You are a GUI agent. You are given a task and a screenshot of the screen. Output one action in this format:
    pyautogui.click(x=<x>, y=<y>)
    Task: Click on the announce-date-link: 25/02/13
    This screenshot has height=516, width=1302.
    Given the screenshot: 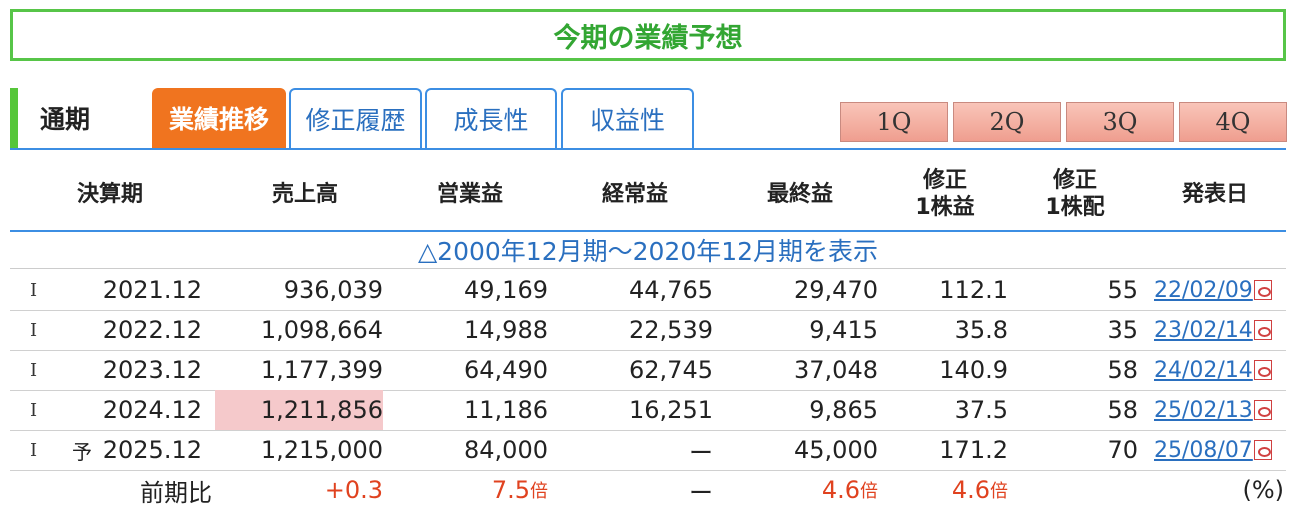 What is the action you would take?
    pyautogui.click(x=1203, y=410)
    